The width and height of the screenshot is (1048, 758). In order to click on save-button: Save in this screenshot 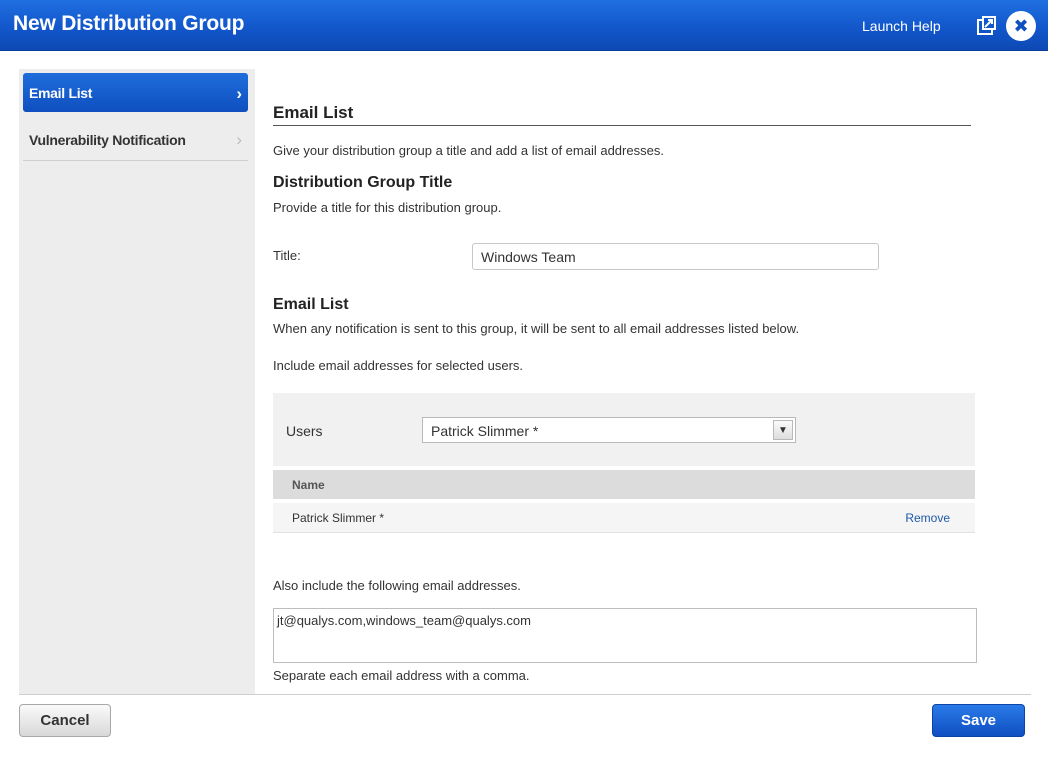, I will do `click(978, 720)`.